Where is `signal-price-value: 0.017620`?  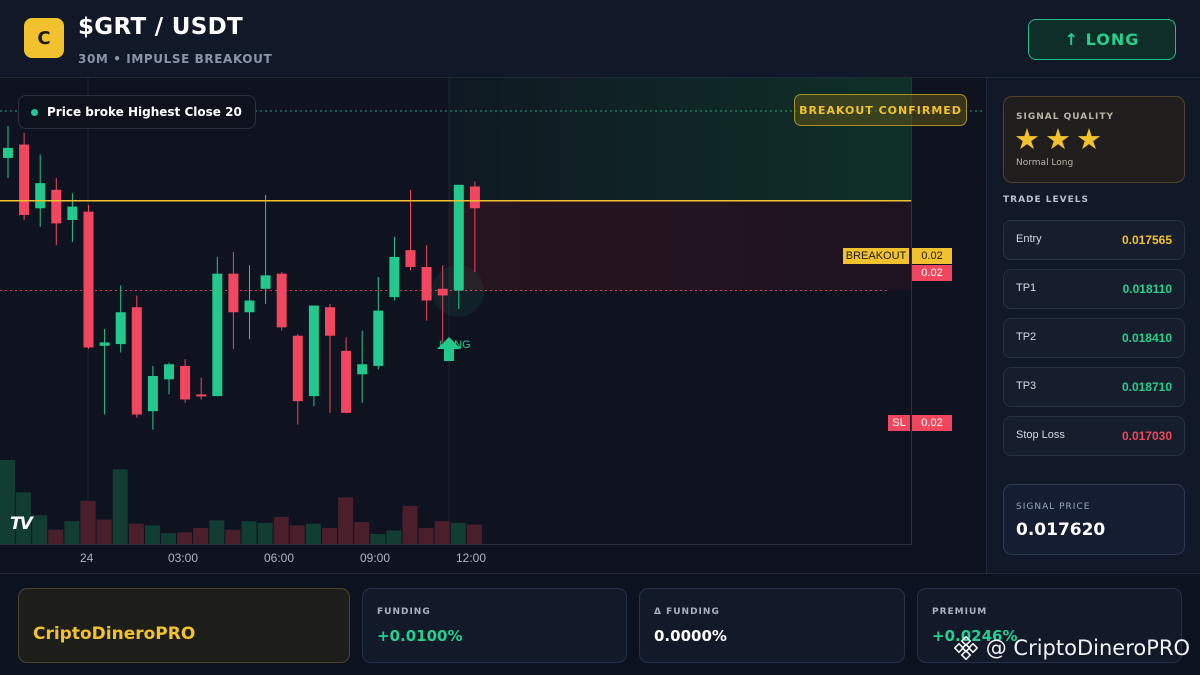
signal-price-value: 0.017620 is located at coordinates (1061, 530).